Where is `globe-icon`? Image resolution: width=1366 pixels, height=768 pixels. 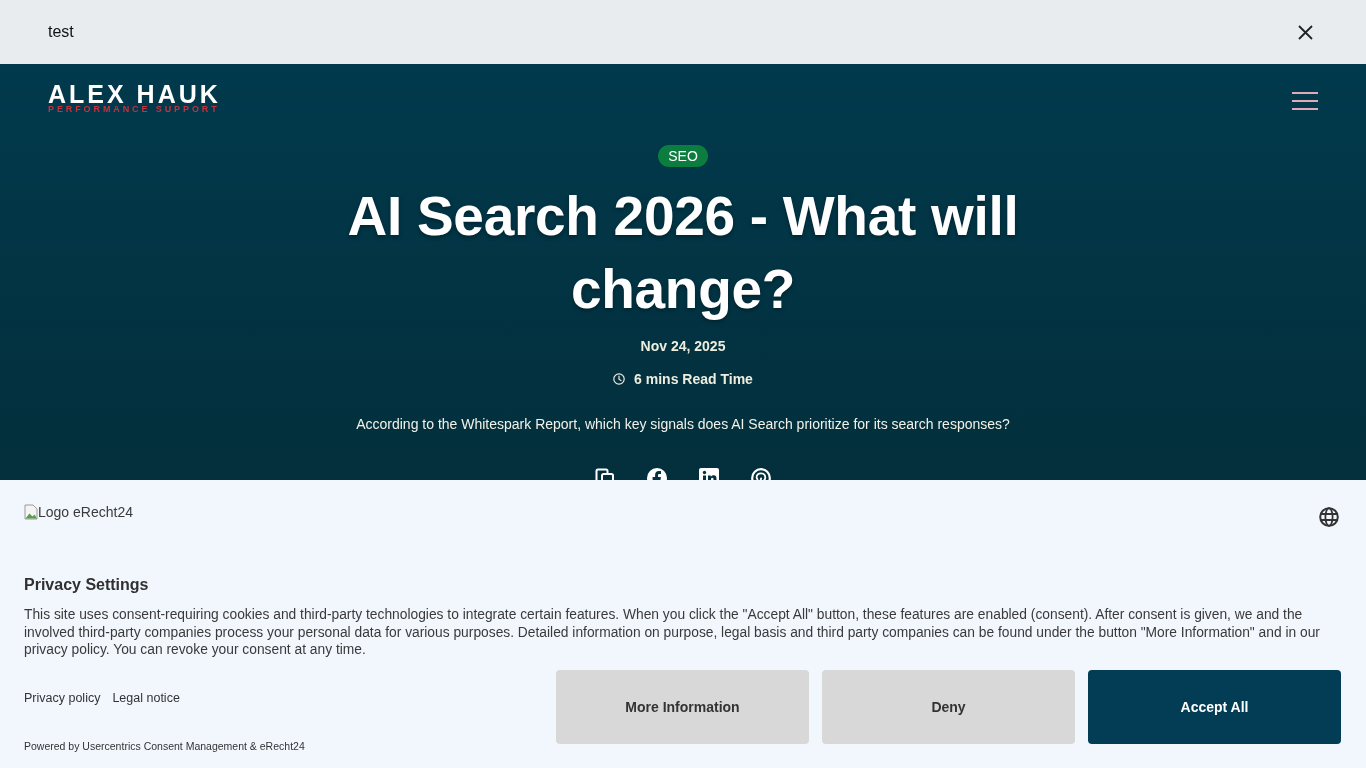
globe-icon is located at coordinates (1329, 517).